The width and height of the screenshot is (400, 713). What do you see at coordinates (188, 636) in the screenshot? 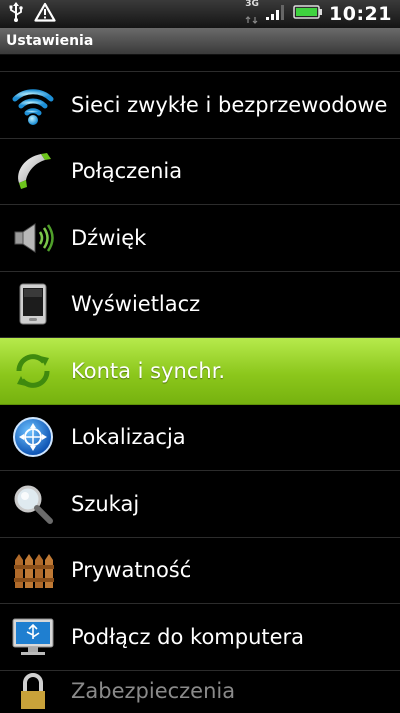
I see `settings-item-label: Podłącz do komputera` at bounding box center [188, 636].